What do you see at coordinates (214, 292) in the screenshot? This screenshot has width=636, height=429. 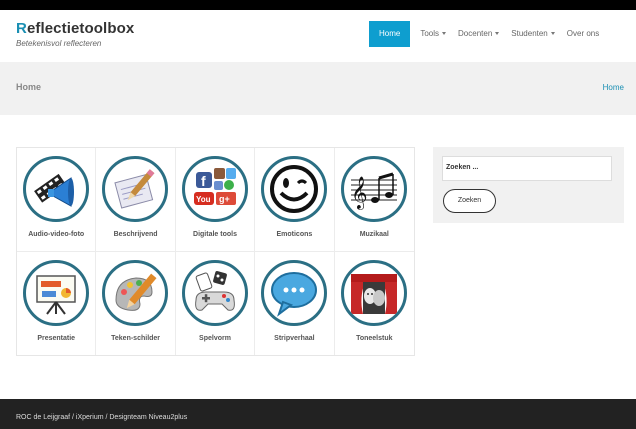 I see `game-controller-icon` at bounding box center [214, 292].